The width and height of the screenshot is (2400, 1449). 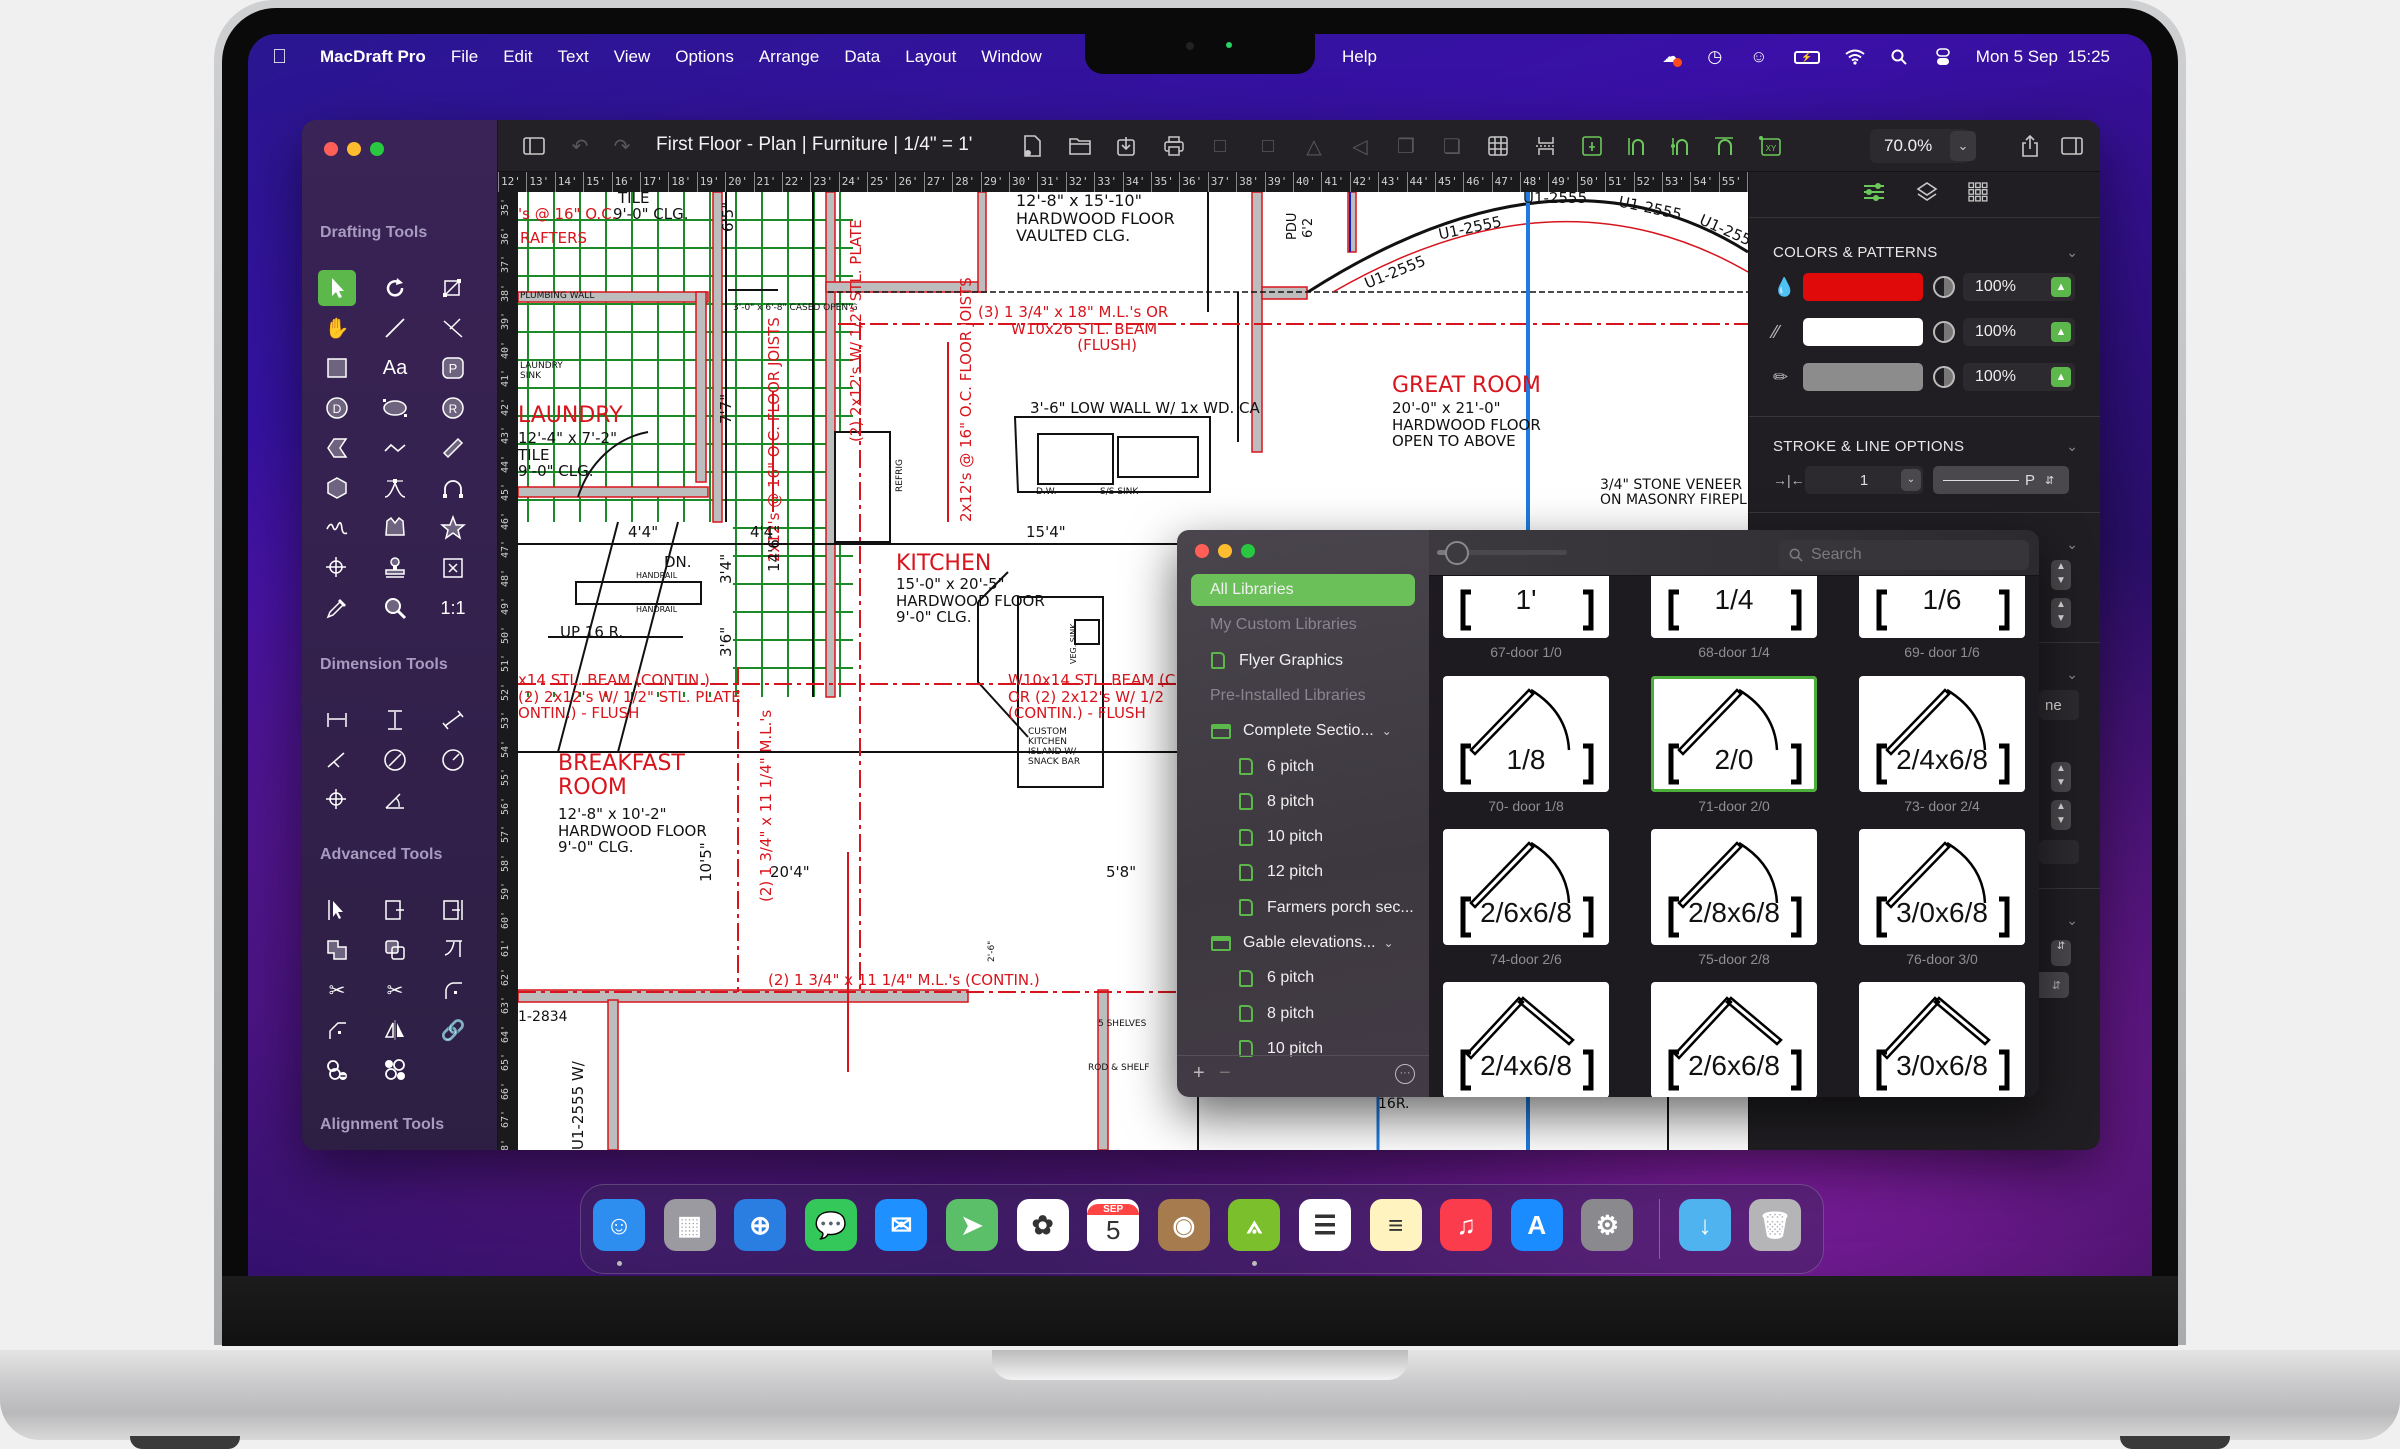 What do you see at coordinates (1406, 146) in the screenshot?
I see `bring-front-icon: ❐` at bounding box center [1406, 146].